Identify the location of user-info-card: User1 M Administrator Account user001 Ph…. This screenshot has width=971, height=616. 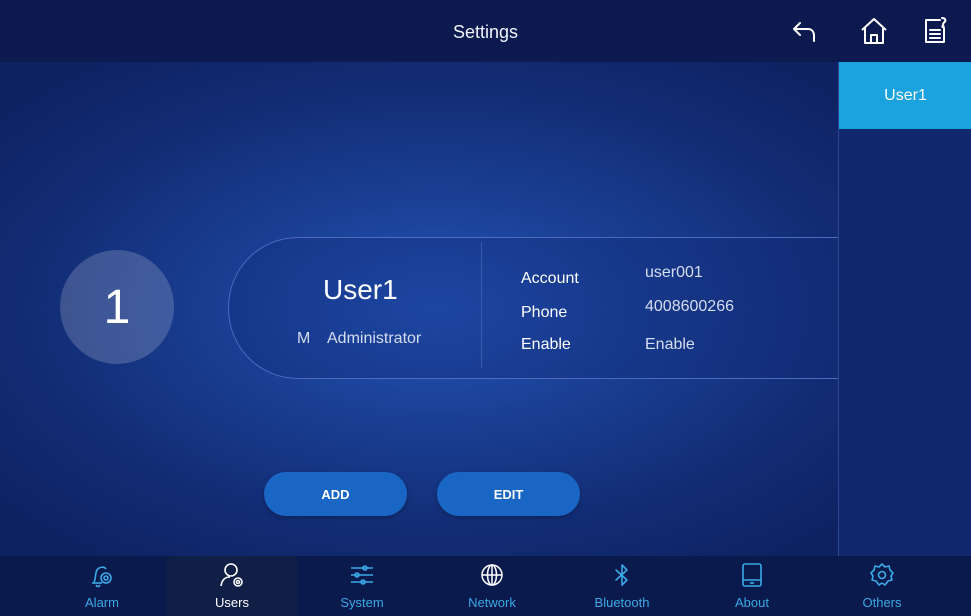
(533, 308).